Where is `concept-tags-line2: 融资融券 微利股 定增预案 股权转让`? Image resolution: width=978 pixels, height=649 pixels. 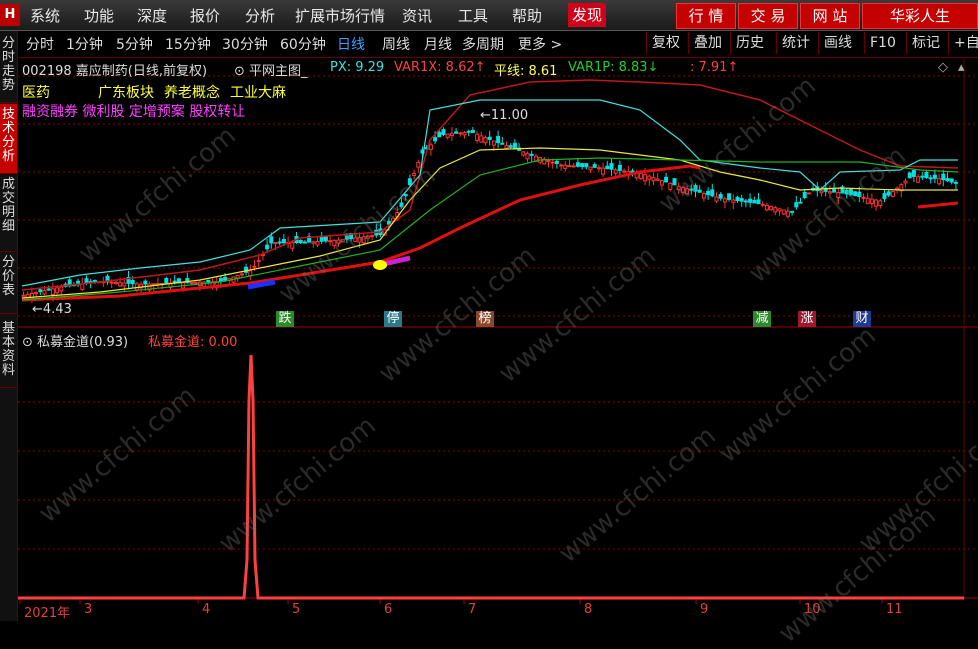
concept-tags-line2: 融资融券 微利股 定增预案 股权转让 is located at coordinates (133, 111).